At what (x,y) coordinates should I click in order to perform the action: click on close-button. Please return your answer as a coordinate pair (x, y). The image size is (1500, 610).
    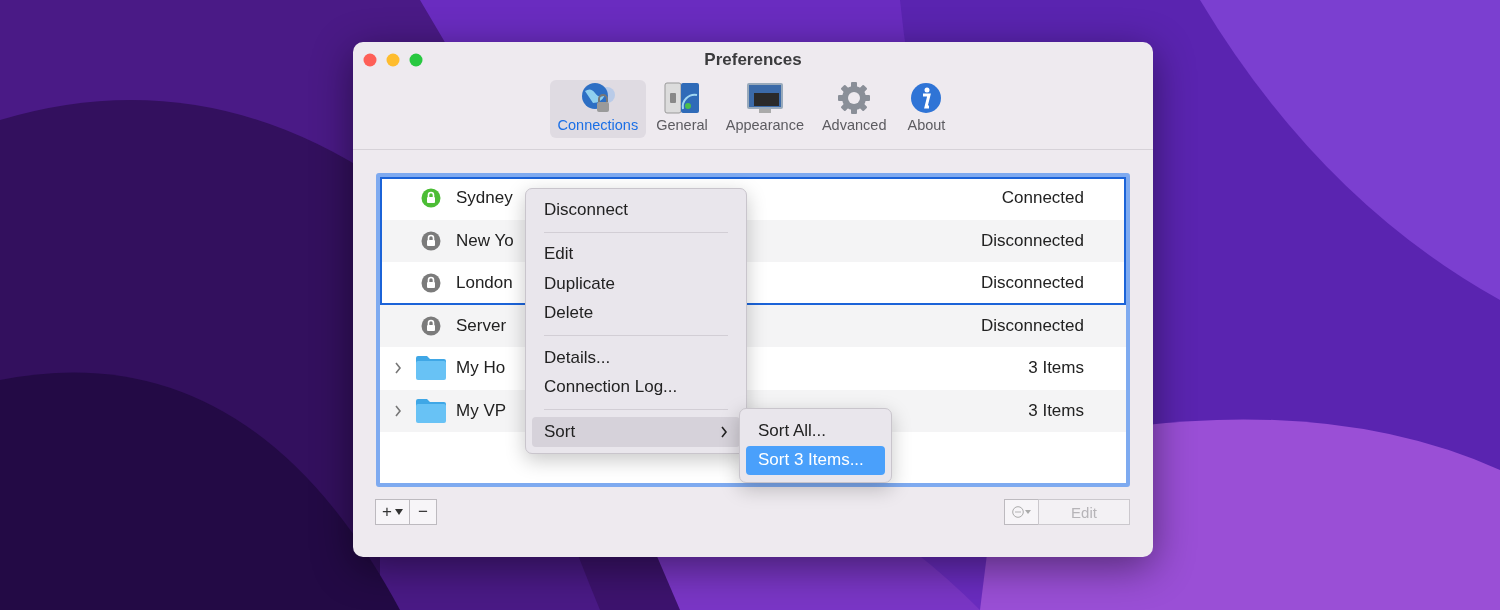
    Looking at the image, I should click on (370, 60).